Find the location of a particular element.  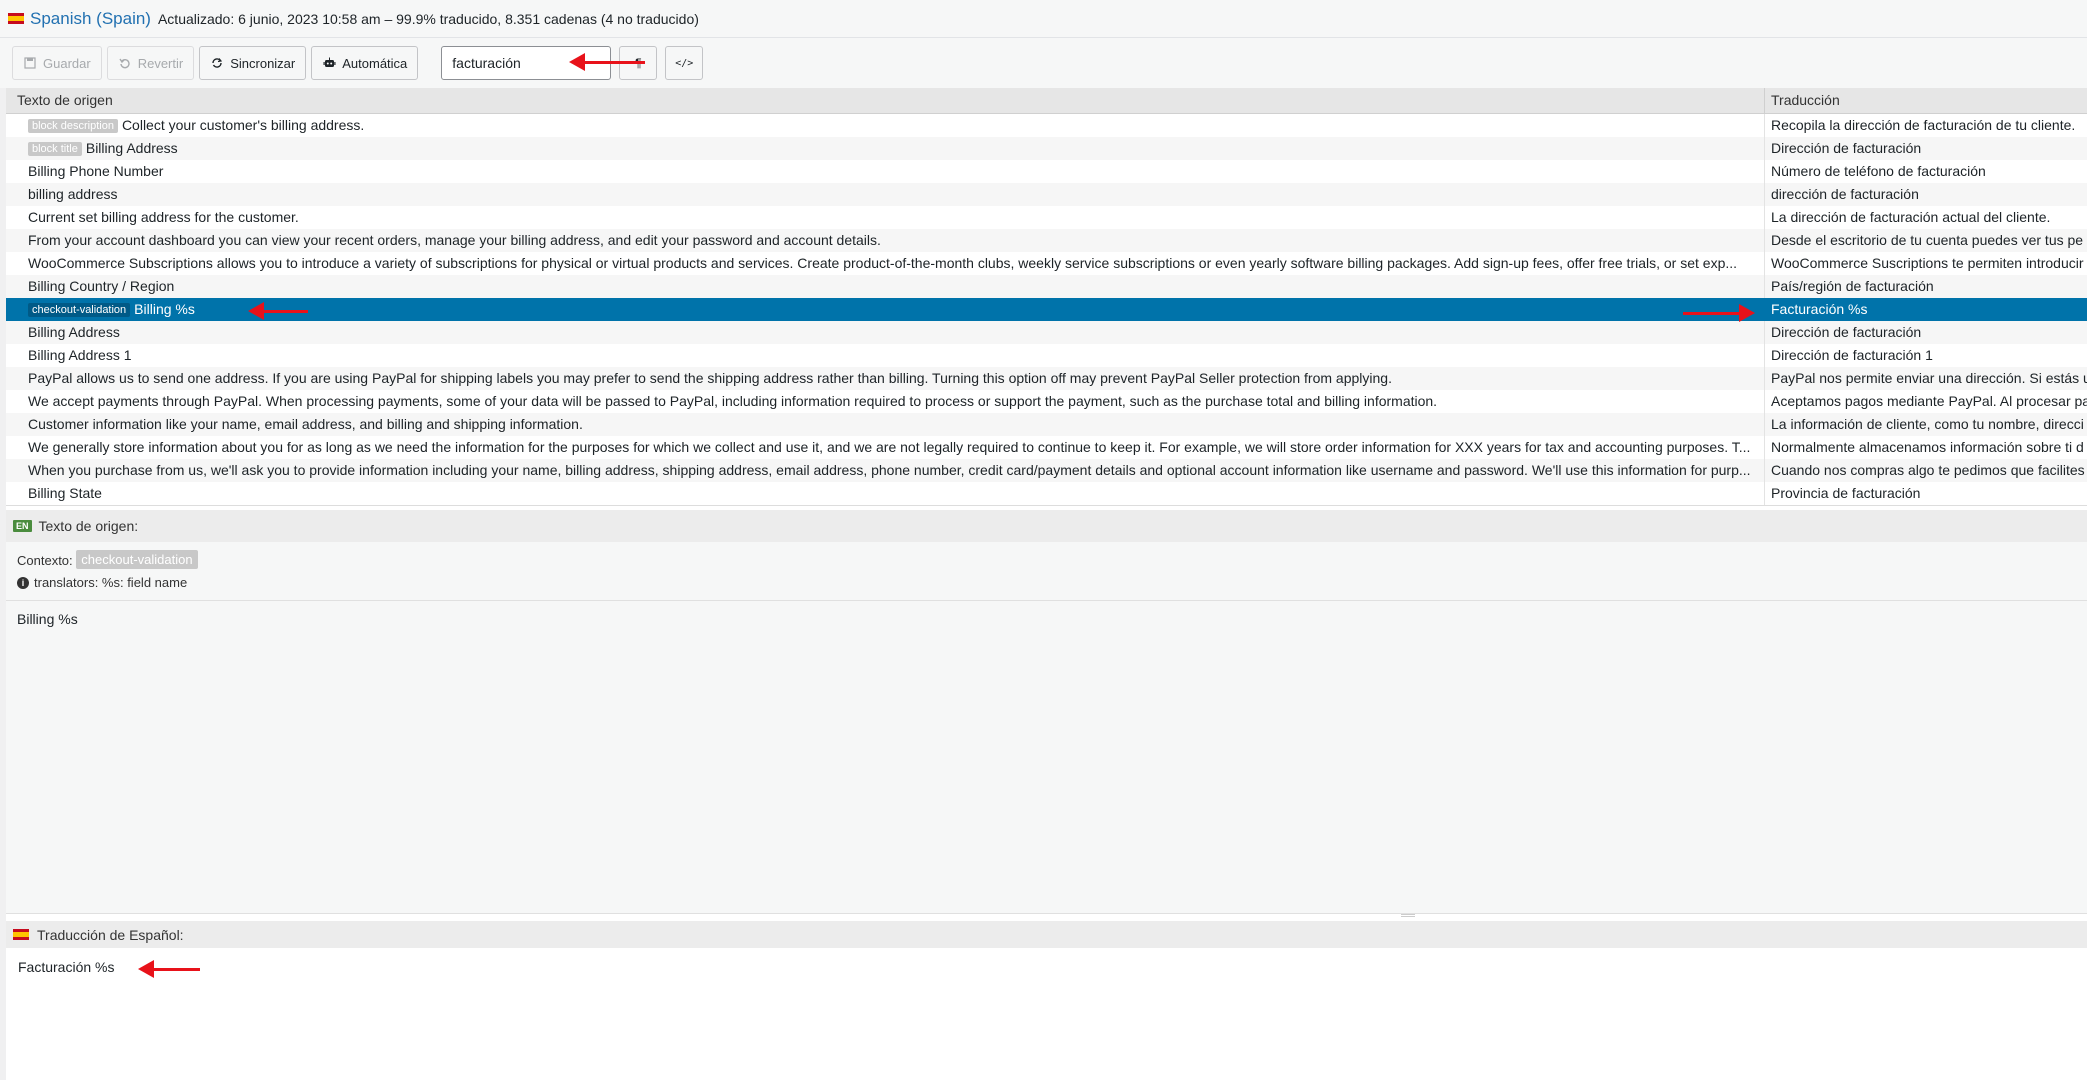

source-text: Collect your customer's billing address. is located at coordinates (243, 125).